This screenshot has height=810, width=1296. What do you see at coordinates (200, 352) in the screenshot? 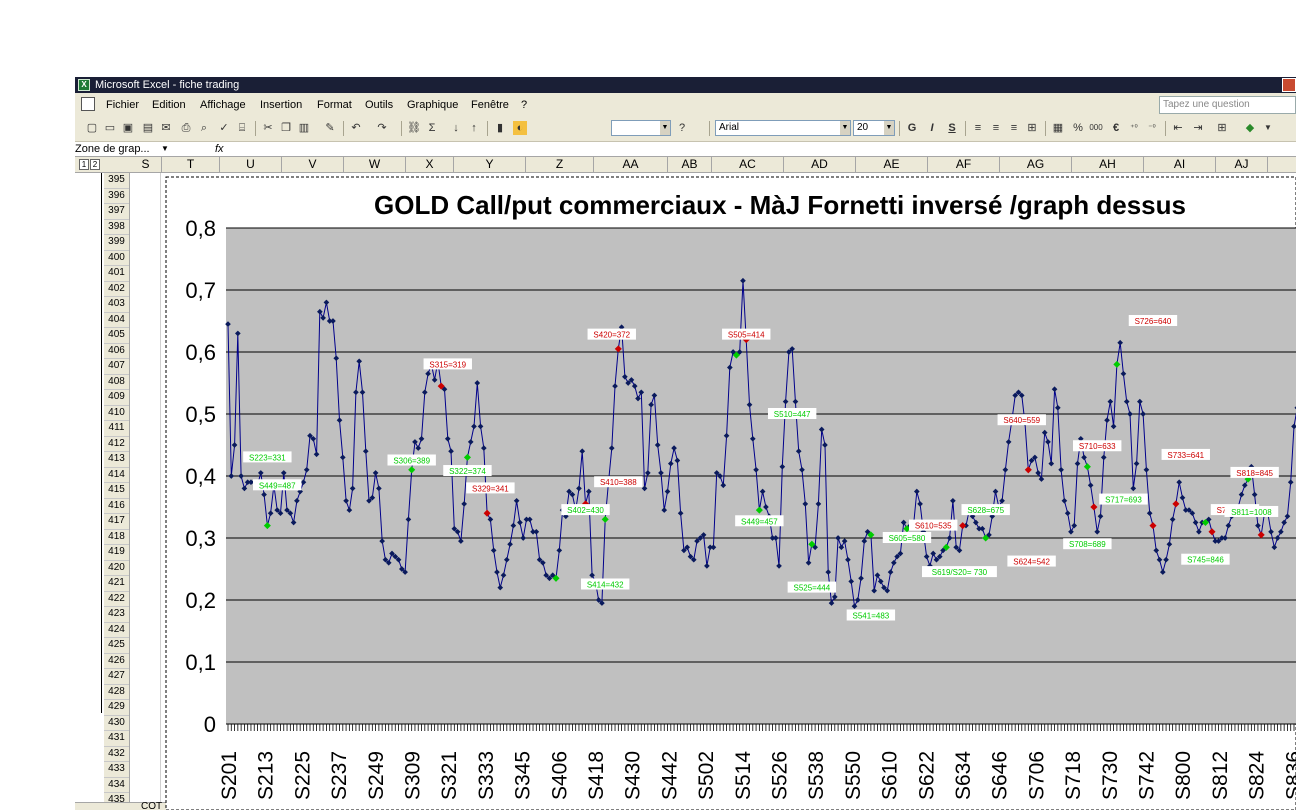
I see `y-tick-label: 0,6` at bounding box center [200, 352].